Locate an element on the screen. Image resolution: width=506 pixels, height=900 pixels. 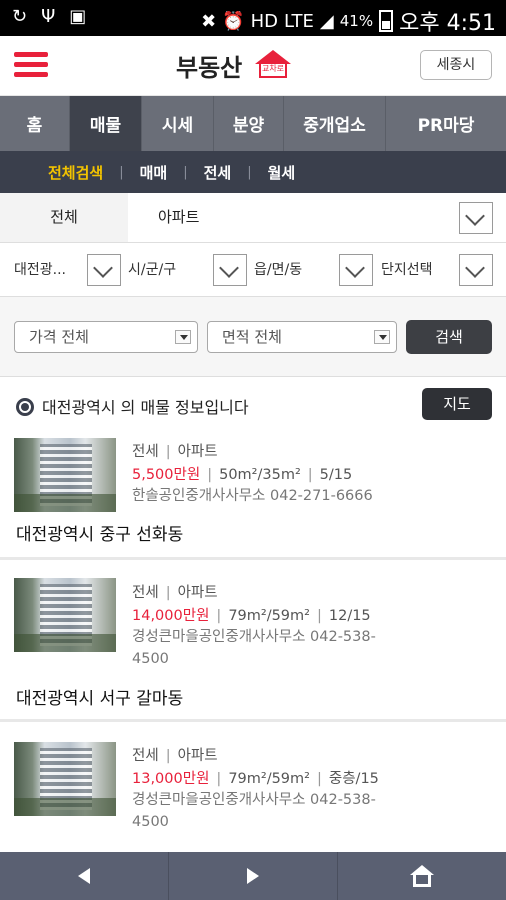
listing-price: 5,500만원 is located at coordinates (166, 475).